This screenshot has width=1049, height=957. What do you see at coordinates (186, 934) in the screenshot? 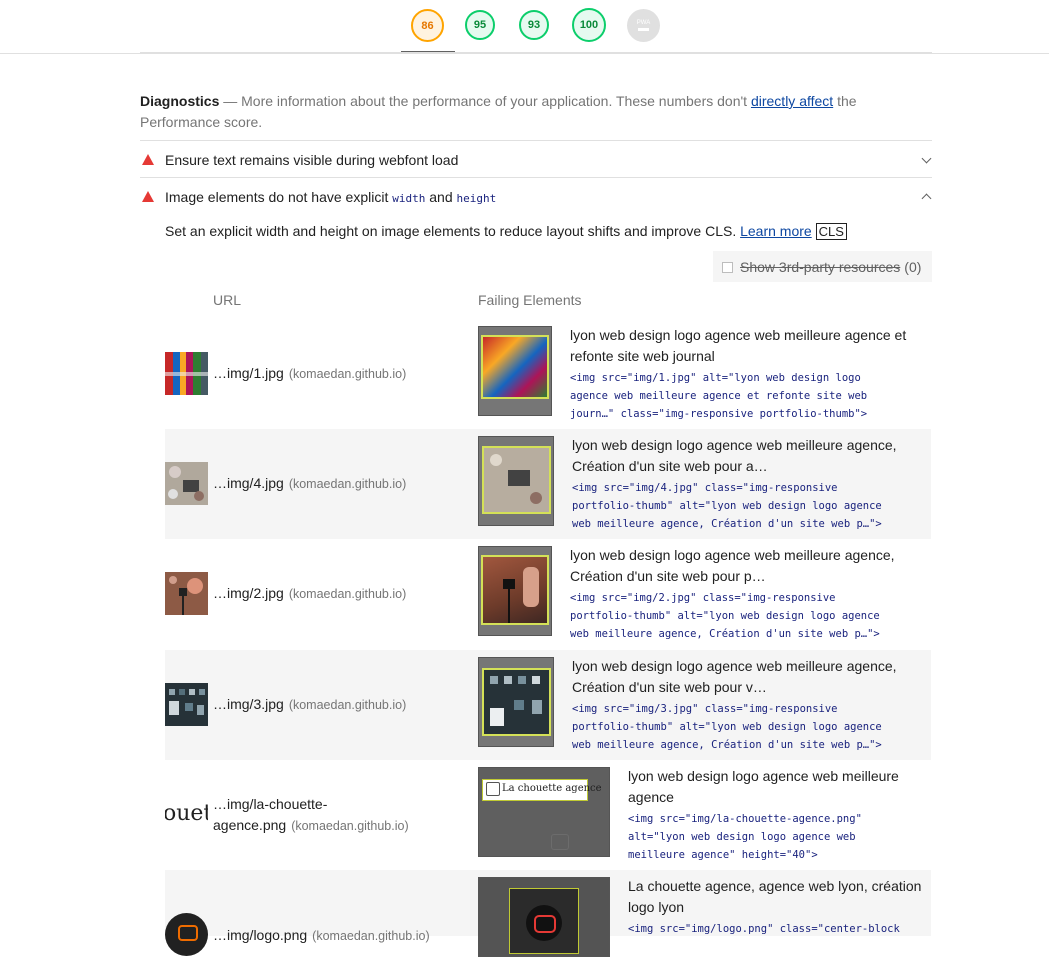
I see `owl-logo-thumbnail` at bounding box center [186, 934].